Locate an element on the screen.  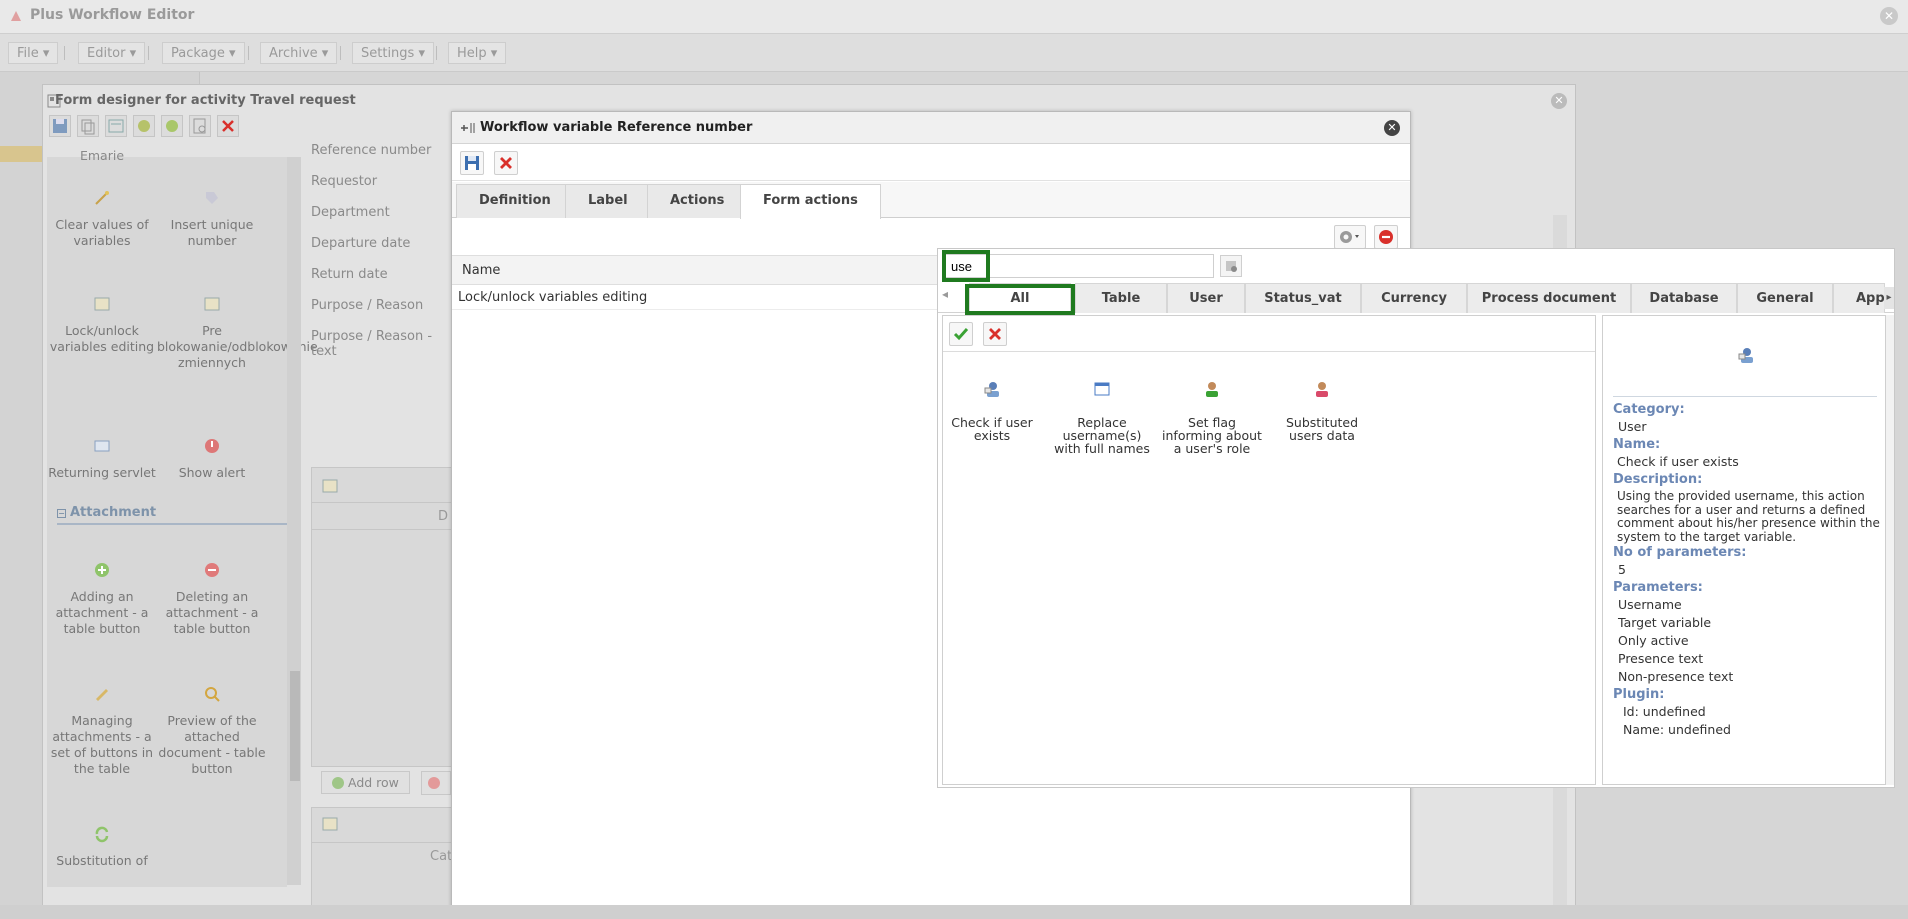
add-icon is located at coordinates (338, 783).